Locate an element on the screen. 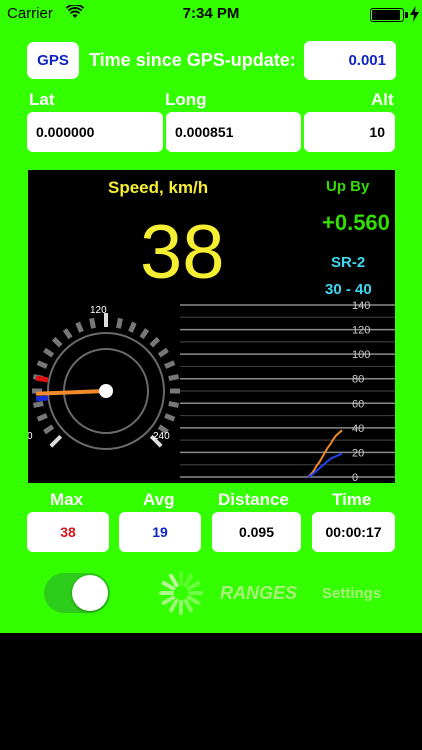 This screenshot has width=422, height=750. gauge-hub is located at coordinates (106, 391).